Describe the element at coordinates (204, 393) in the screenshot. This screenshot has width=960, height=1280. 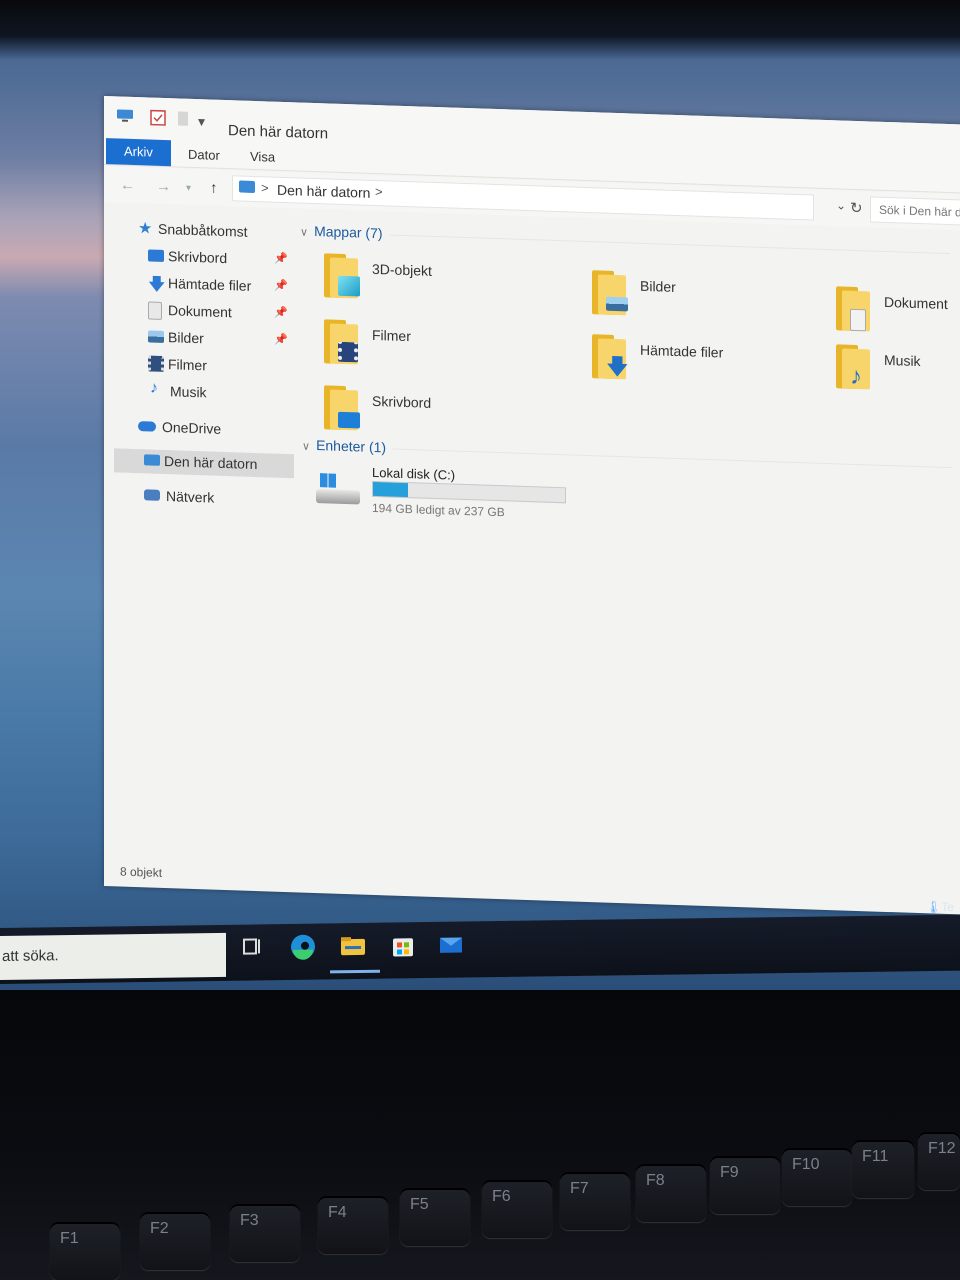
I see `sidebar-item-musik: ♪ Musik` at that location.